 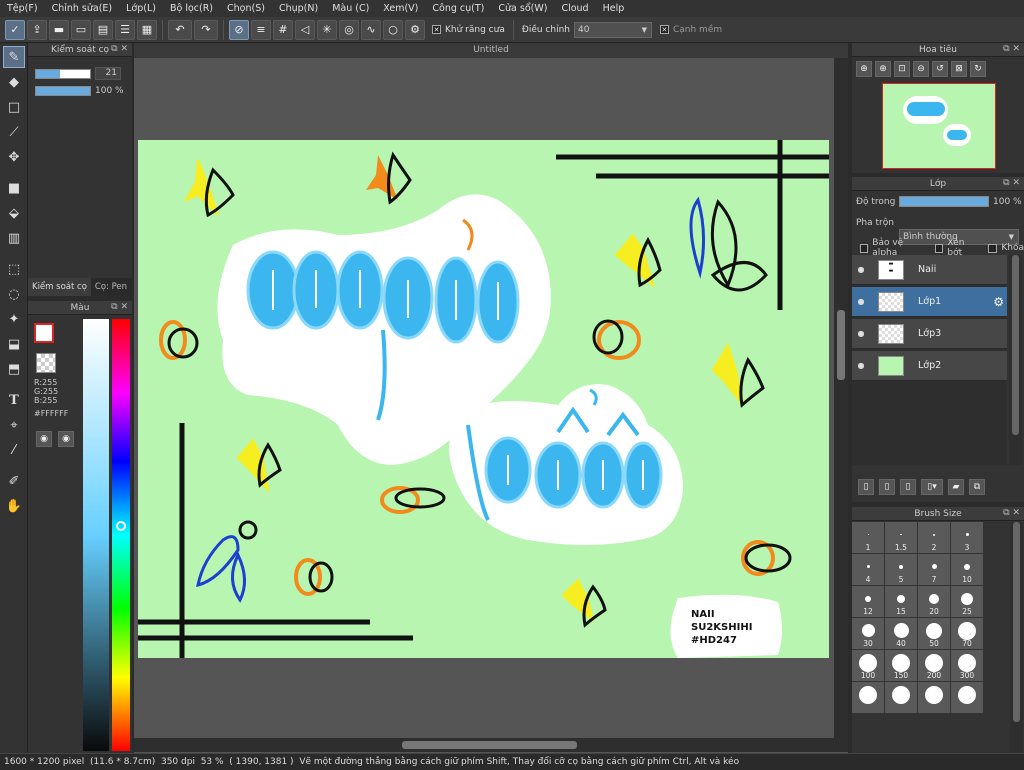 What do you see at coordinates (59, 29) in the screenshot?
I see `speech-bubble-icon: ▬` at bounding box center [59, 29].